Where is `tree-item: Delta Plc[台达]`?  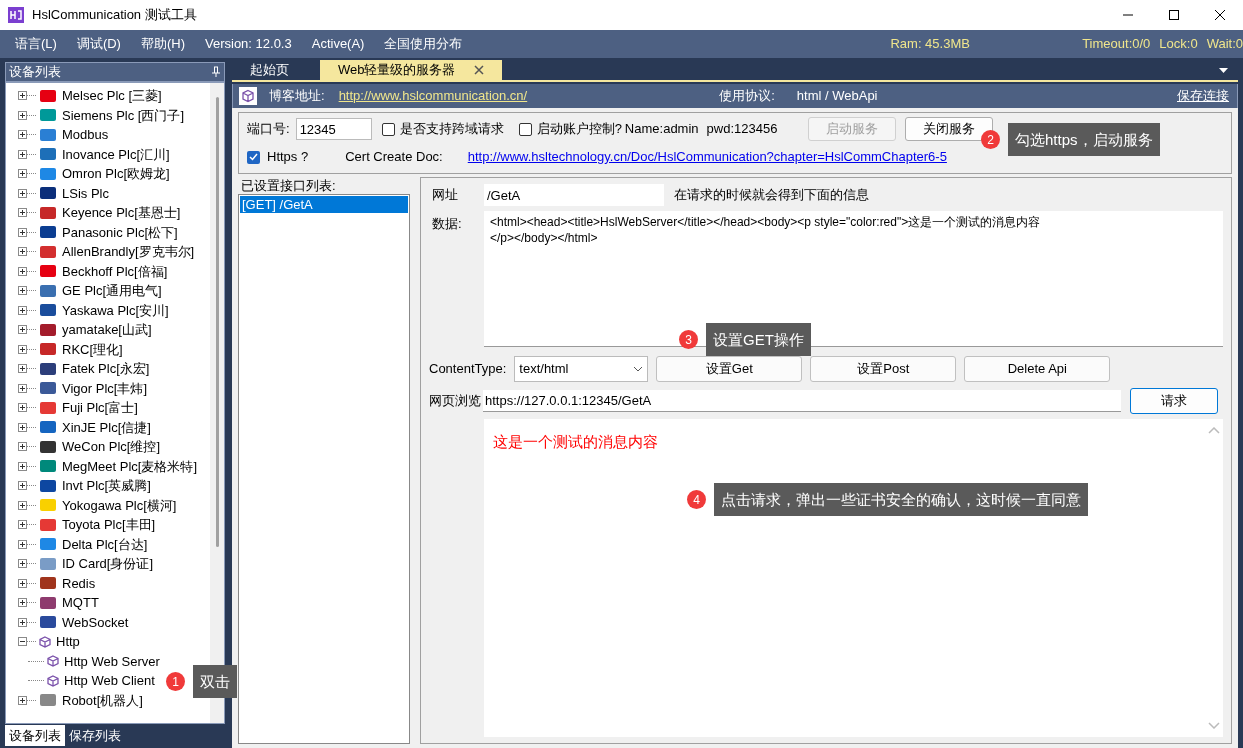
tree-item: Delta Plc[台达] is located at coordinates (105, 544).